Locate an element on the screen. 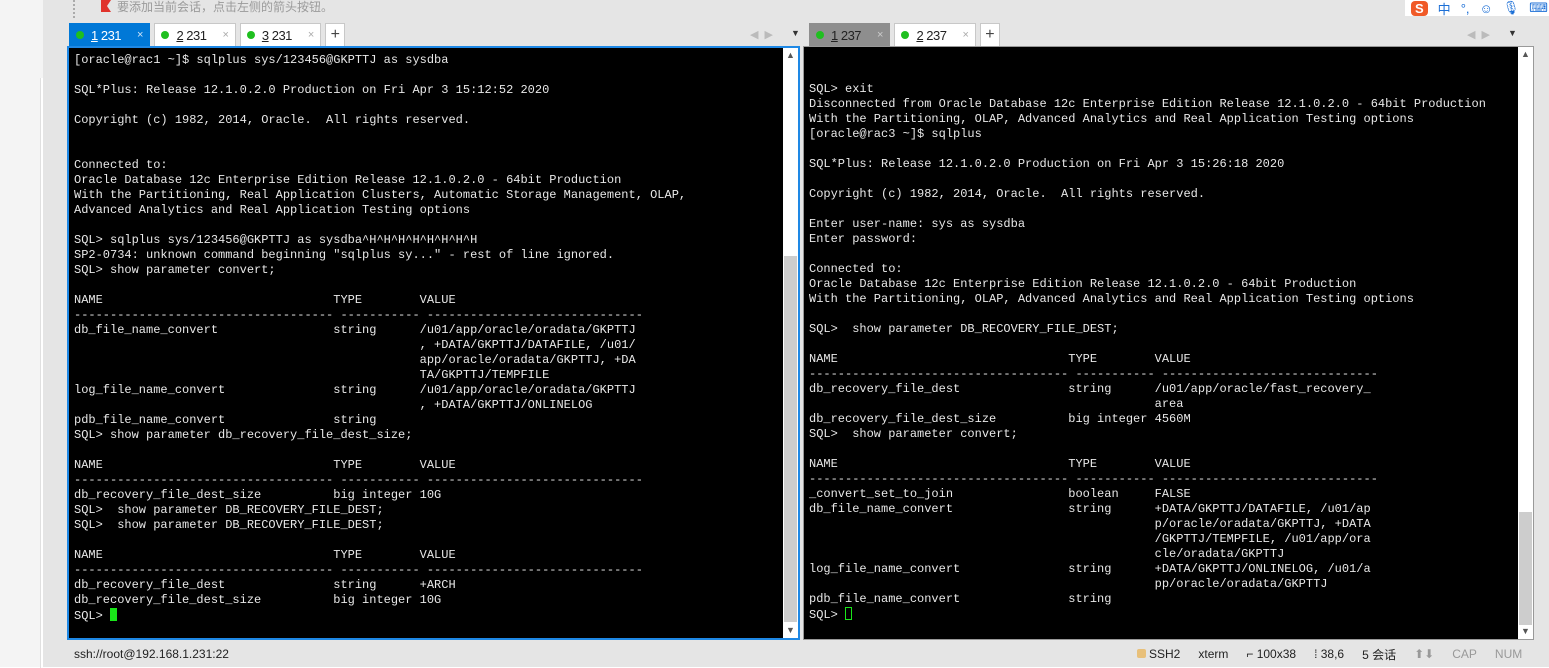 This screenshot has height=668, width=1549. session-hint-text: 要添加当前会话，点击左侧的箭头按钮。 is located at coordinates (225, 7).